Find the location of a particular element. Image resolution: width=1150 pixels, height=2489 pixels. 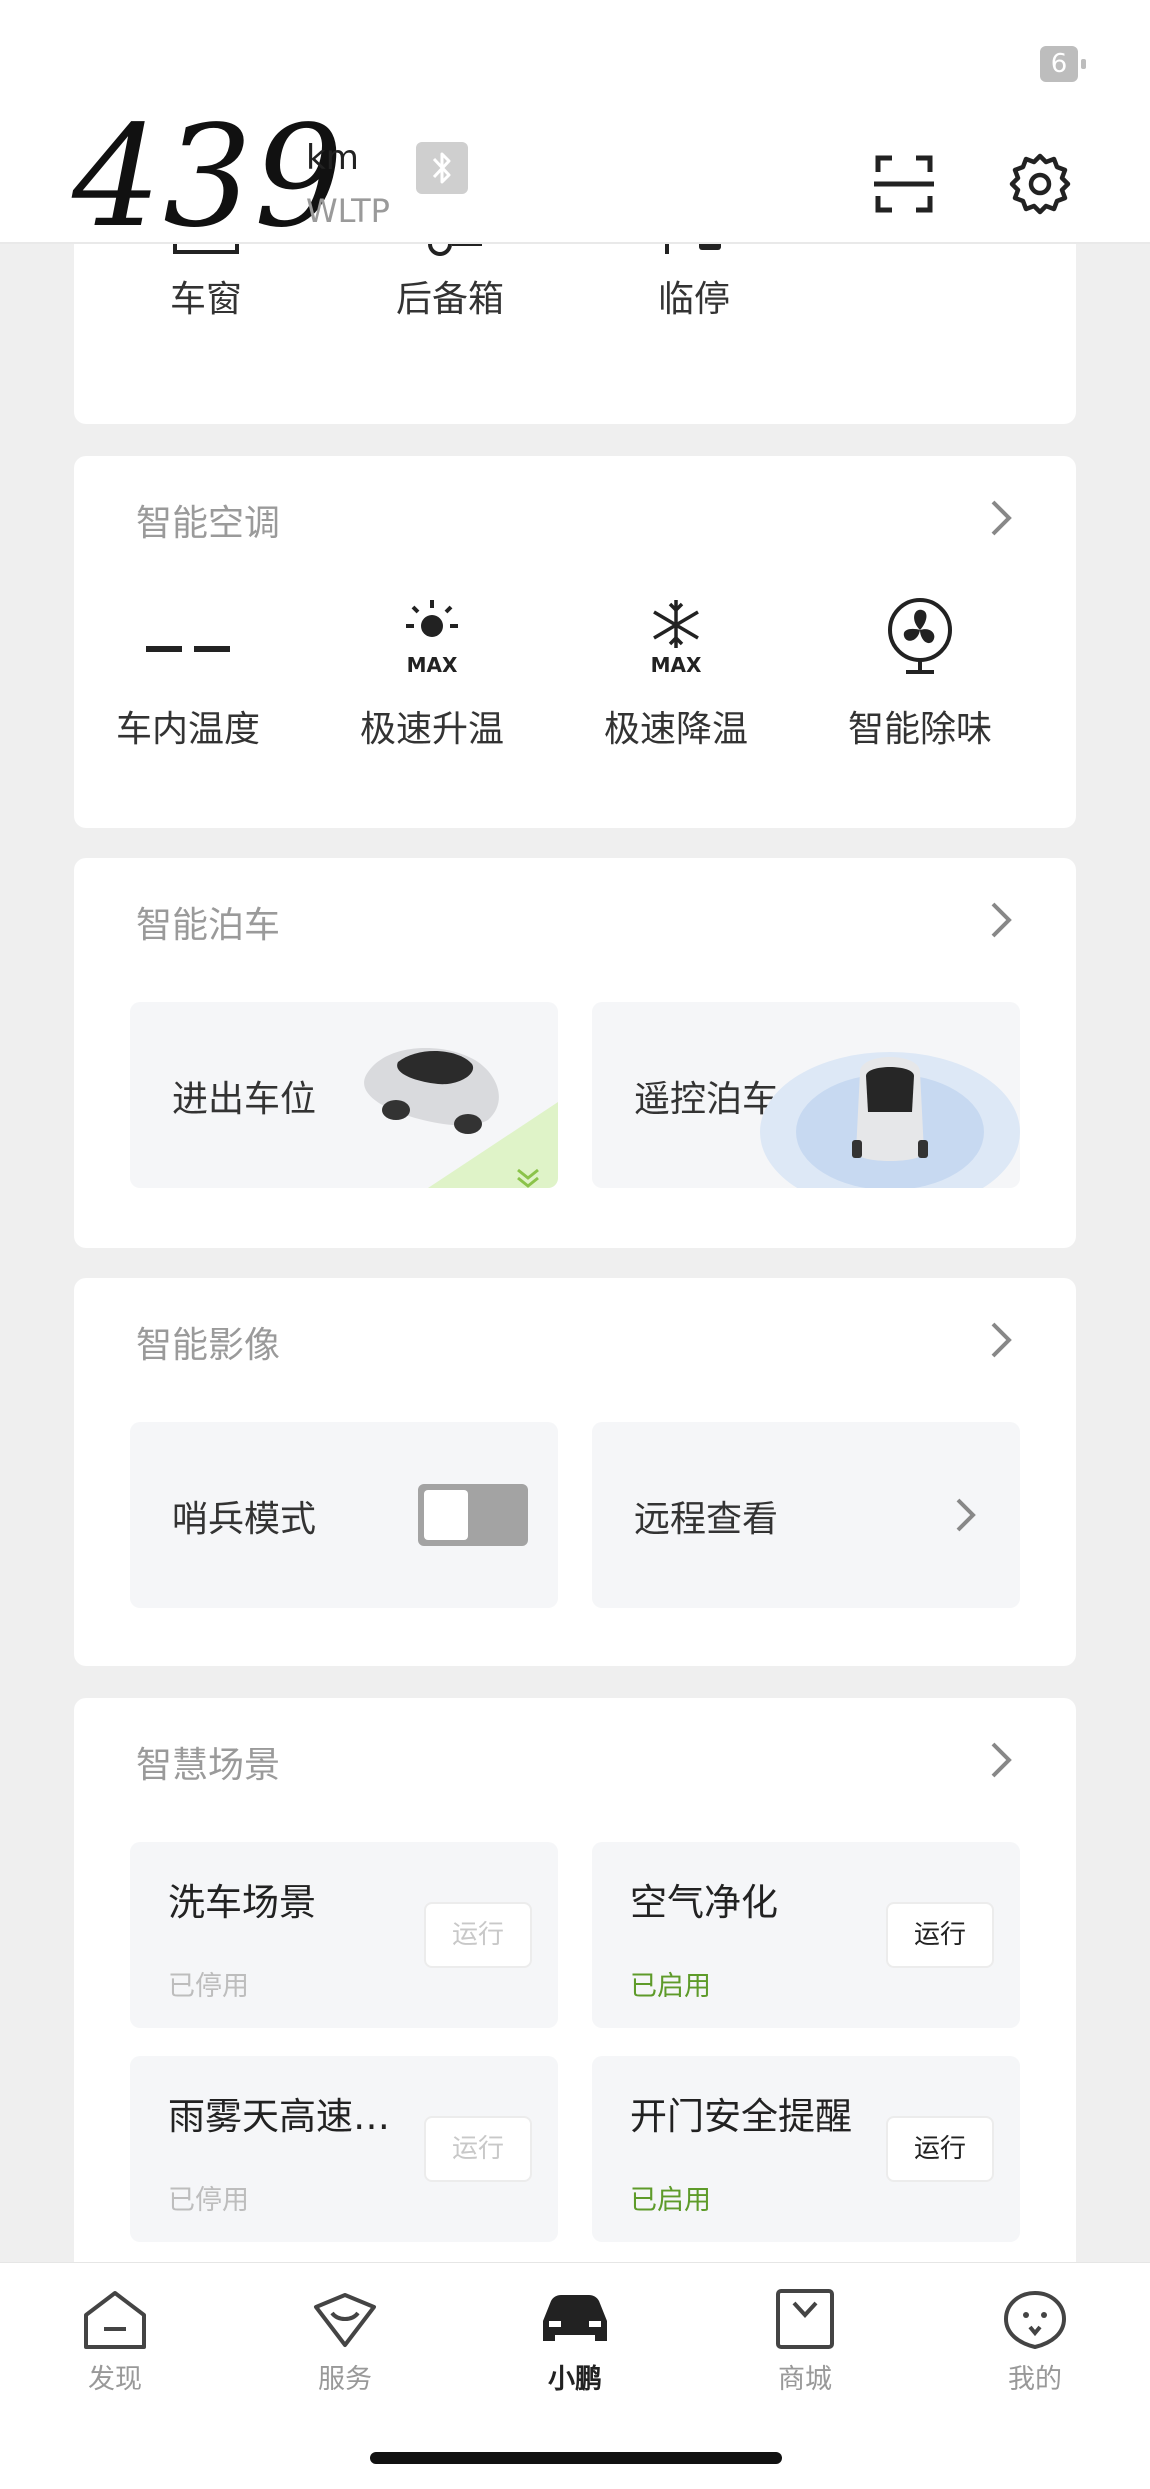

profile-icon is located at coordinates (1035, 2320).